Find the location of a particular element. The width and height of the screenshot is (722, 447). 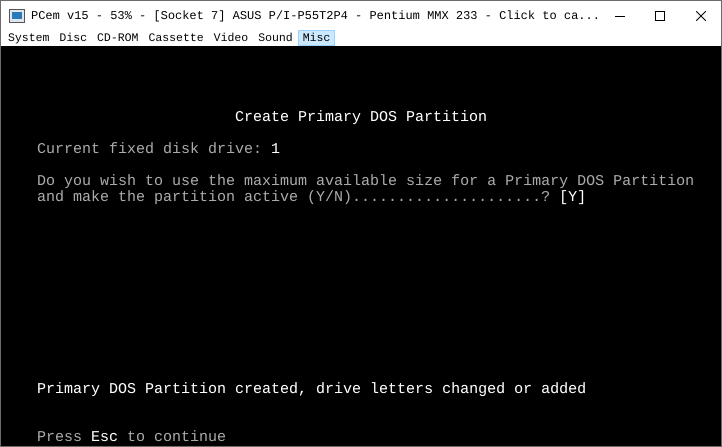

screen-text: Current fixed disk drive: 1 is located at coordinates (159, 150).